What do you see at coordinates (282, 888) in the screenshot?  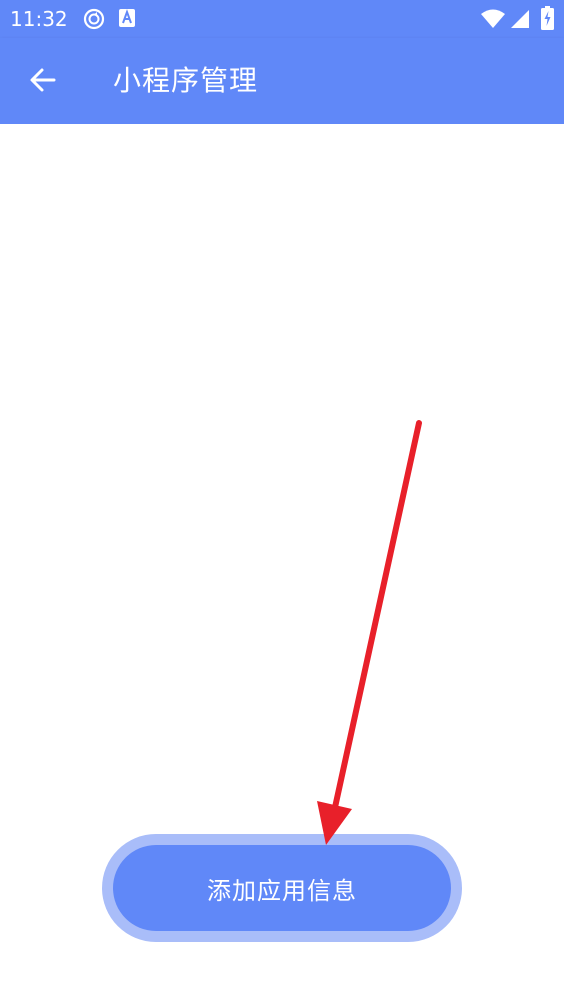 I see `add-app-info-button: 添加应用信息` at bounding box center [282, 888].